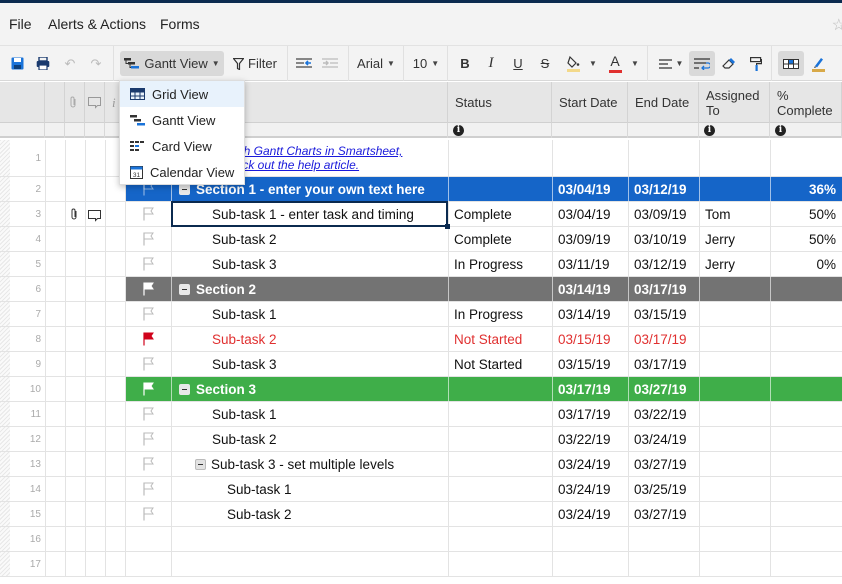 This screenshot has width=842, height=584. I want to click on end-date-cell: 03/10/19, so click(663, 239).